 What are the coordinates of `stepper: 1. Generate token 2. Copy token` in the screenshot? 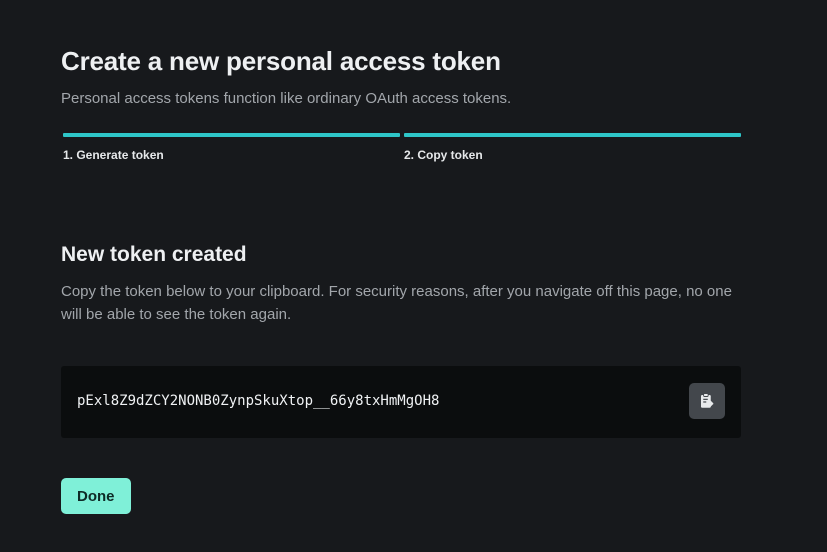 It's located at (402, 147).